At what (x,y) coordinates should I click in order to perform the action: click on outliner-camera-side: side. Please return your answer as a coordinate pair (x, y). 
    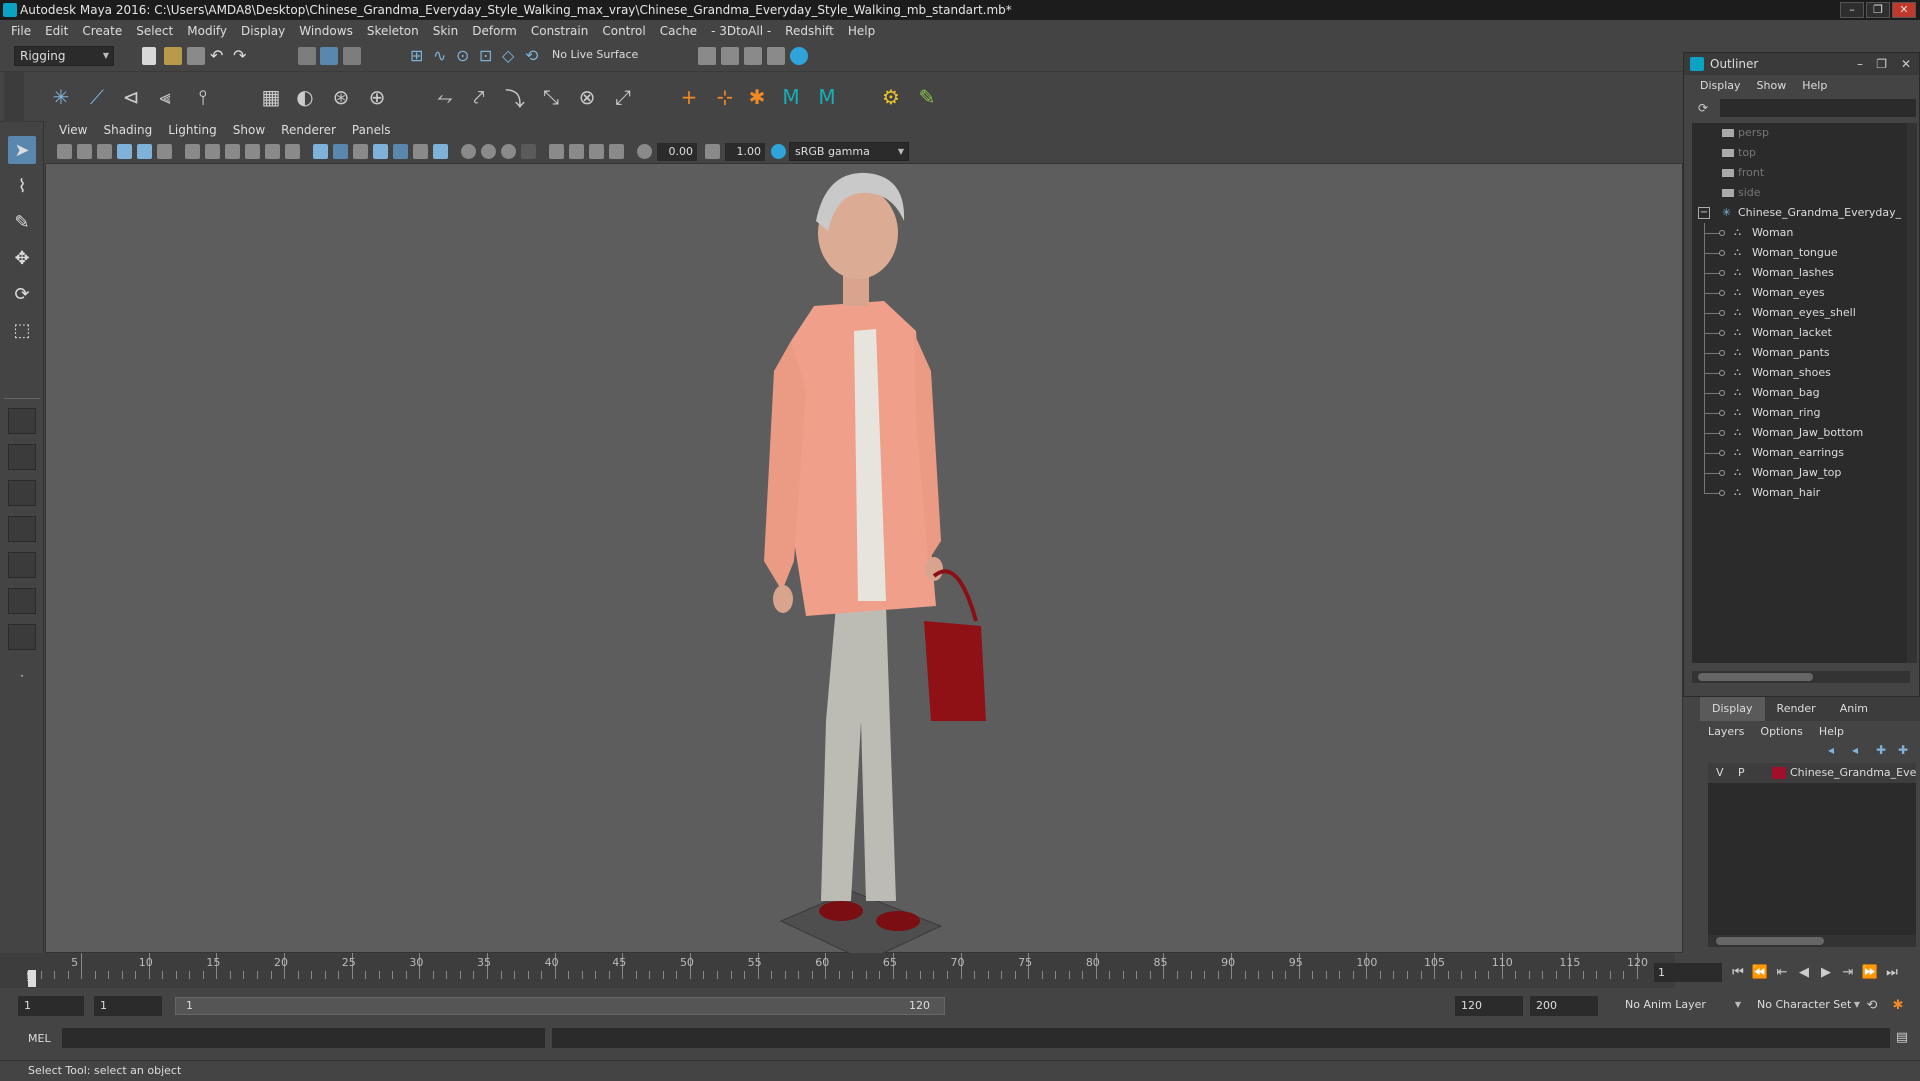
    Looking at the image, I should click on (1801, 193).